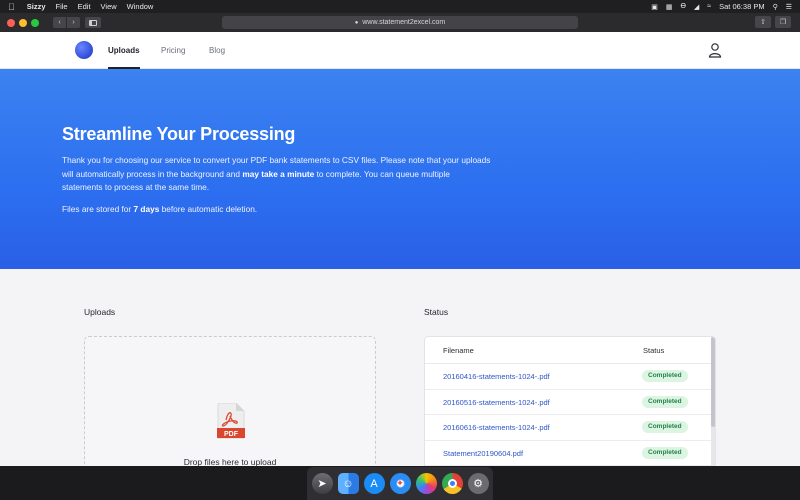  What do you see at coordinates (100, 312) in the screenshot?
I see `uploads-section-title: Uploads` at bounding box center [100, 312].